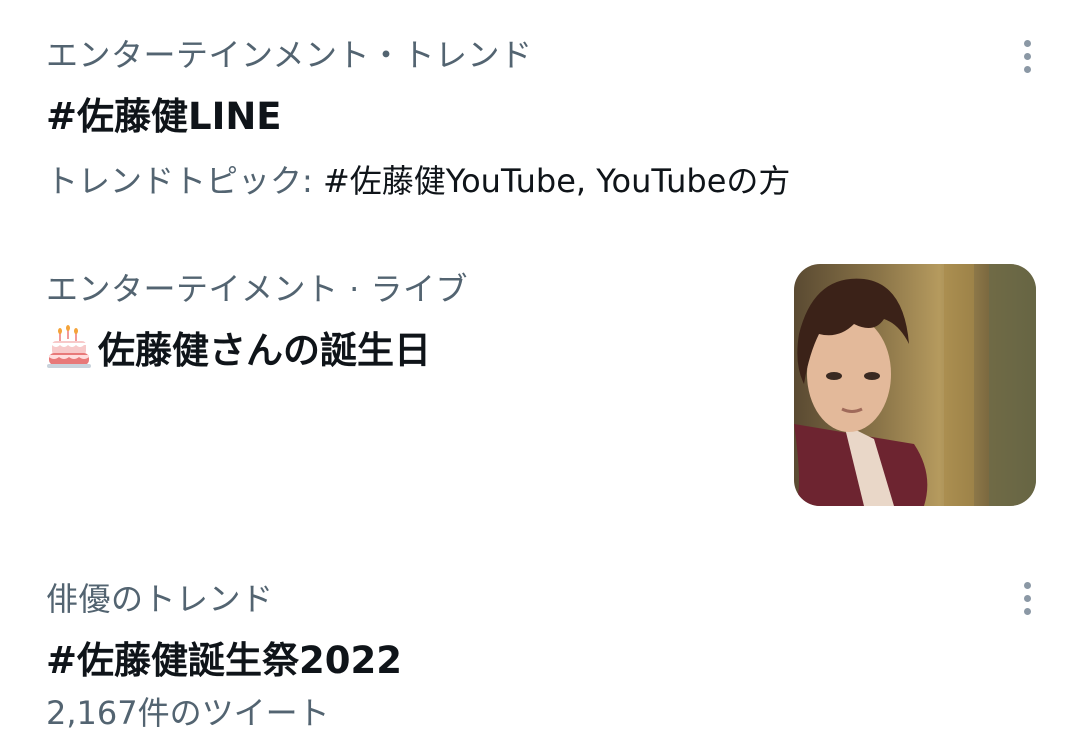 Image resolution: width=1080 pixels, height=734 pixels. What do you see at coordinates (160, 599) in the screenshot?
I see `trend-category: 俳優のトレンド` at bounding box center [160, 599].